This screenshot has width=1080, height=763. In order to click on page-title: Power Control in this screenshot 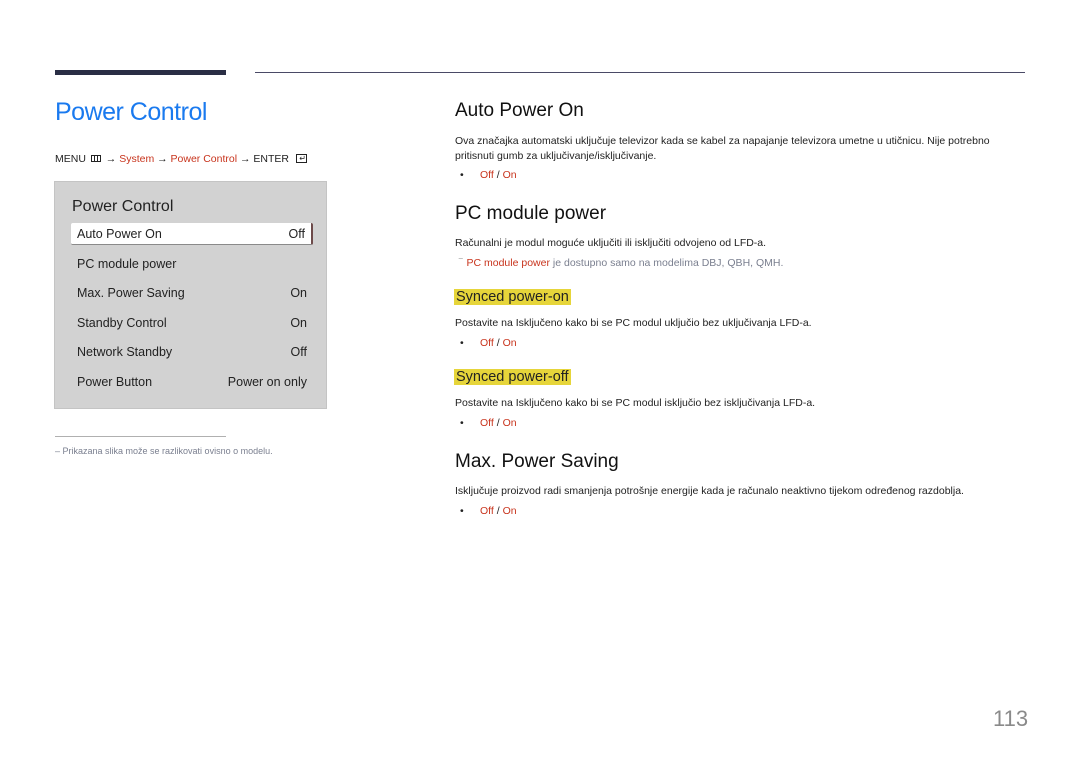, I will do `click(131, 112)`.